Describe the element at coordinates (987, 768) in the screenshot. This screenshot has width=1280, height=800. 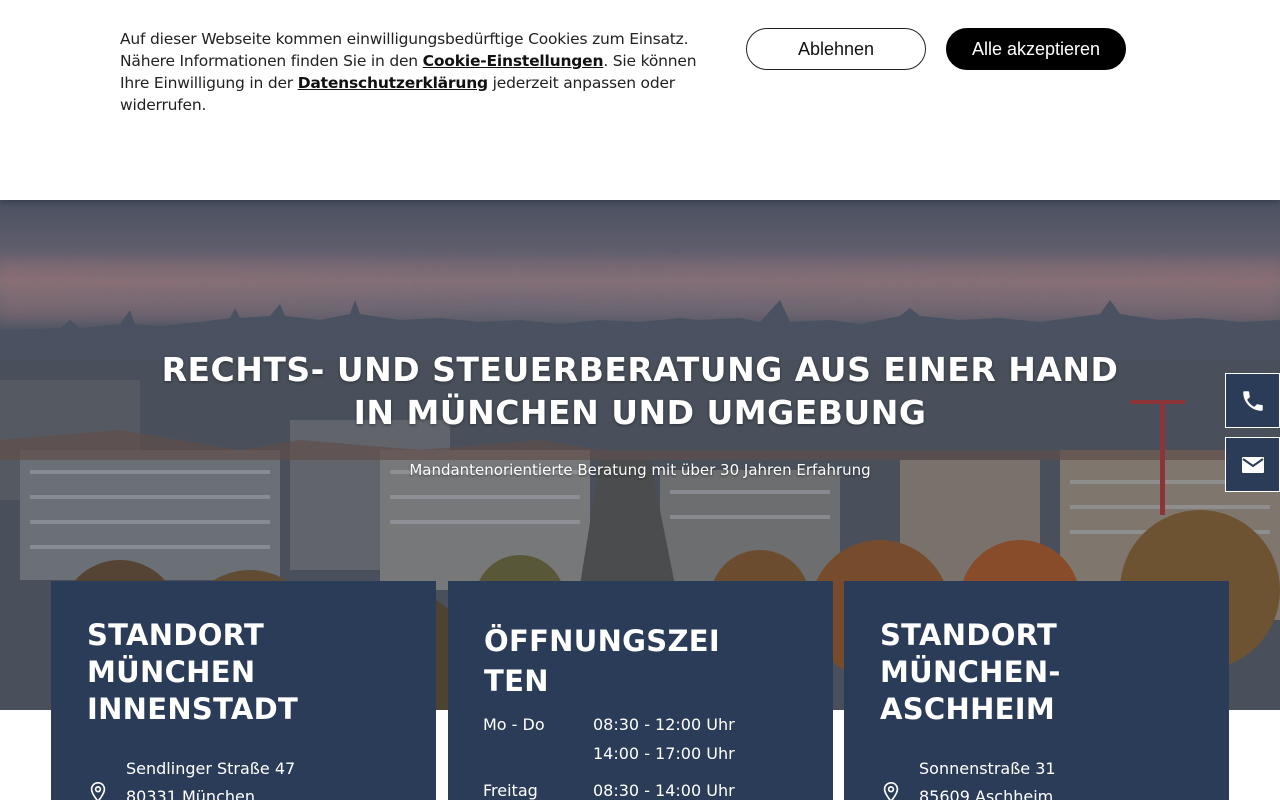
I see `address-street: Sonnenstraße 31` at that location.